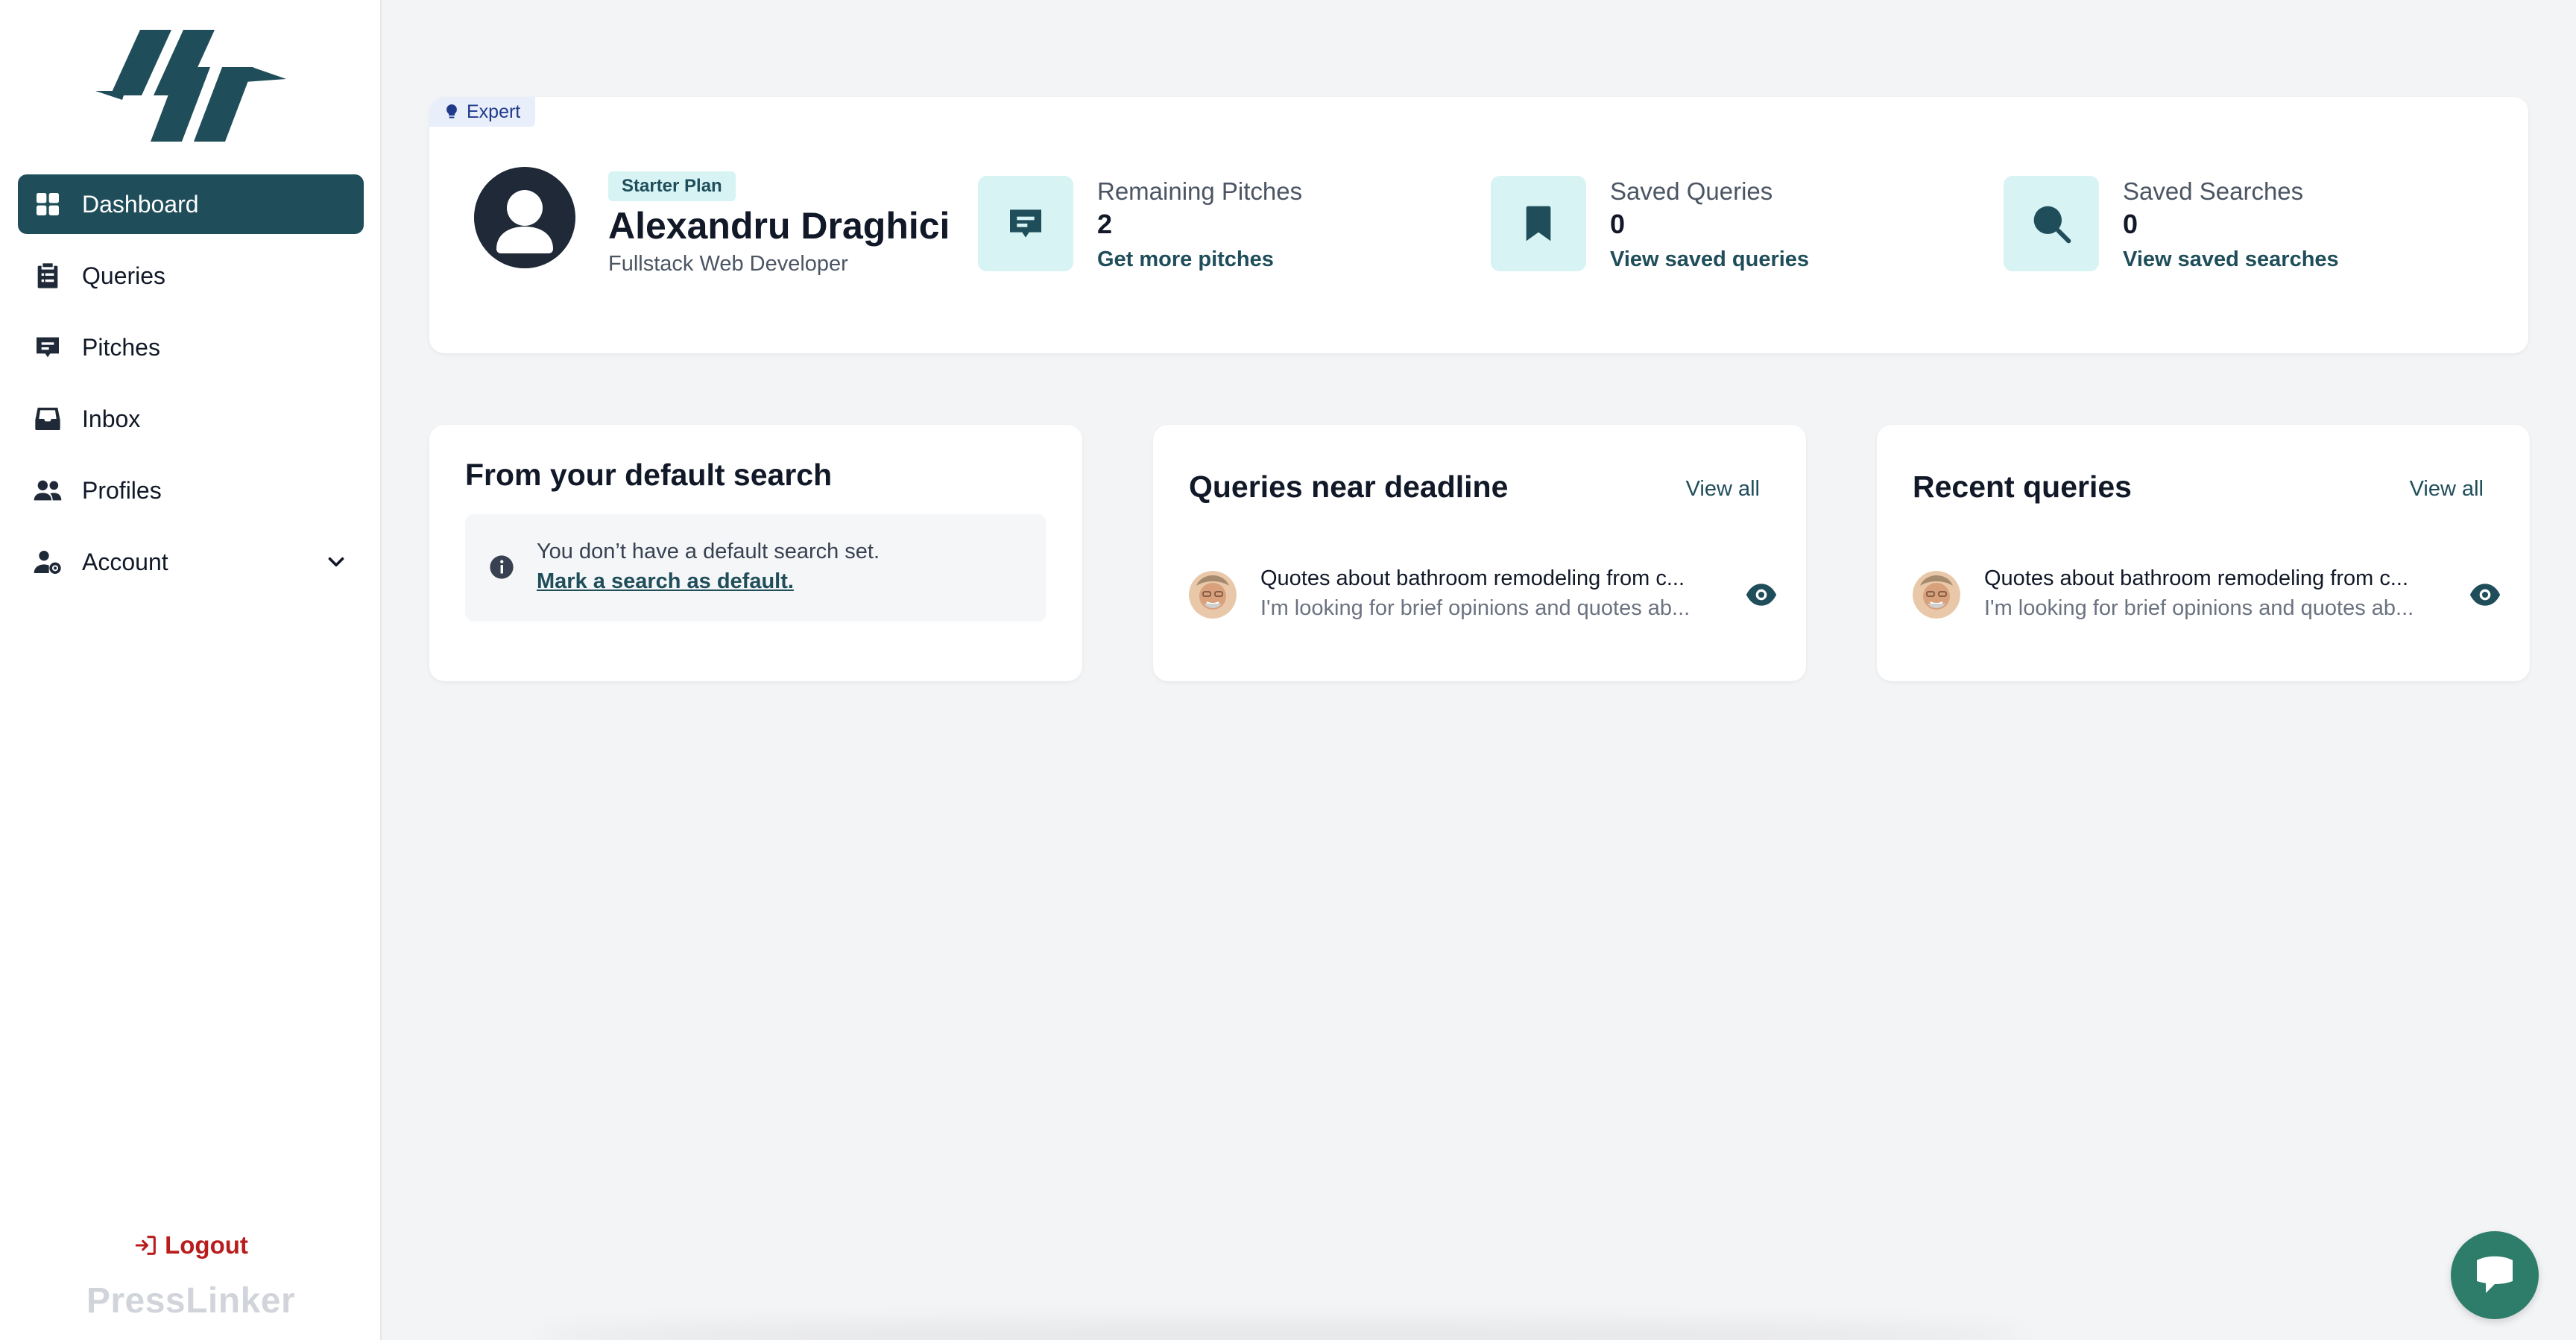 This screenshot has height=1340, width=2576. Describe the element at coordinates (2051, 224) in the screenshot. I see `search-icon` at that location.